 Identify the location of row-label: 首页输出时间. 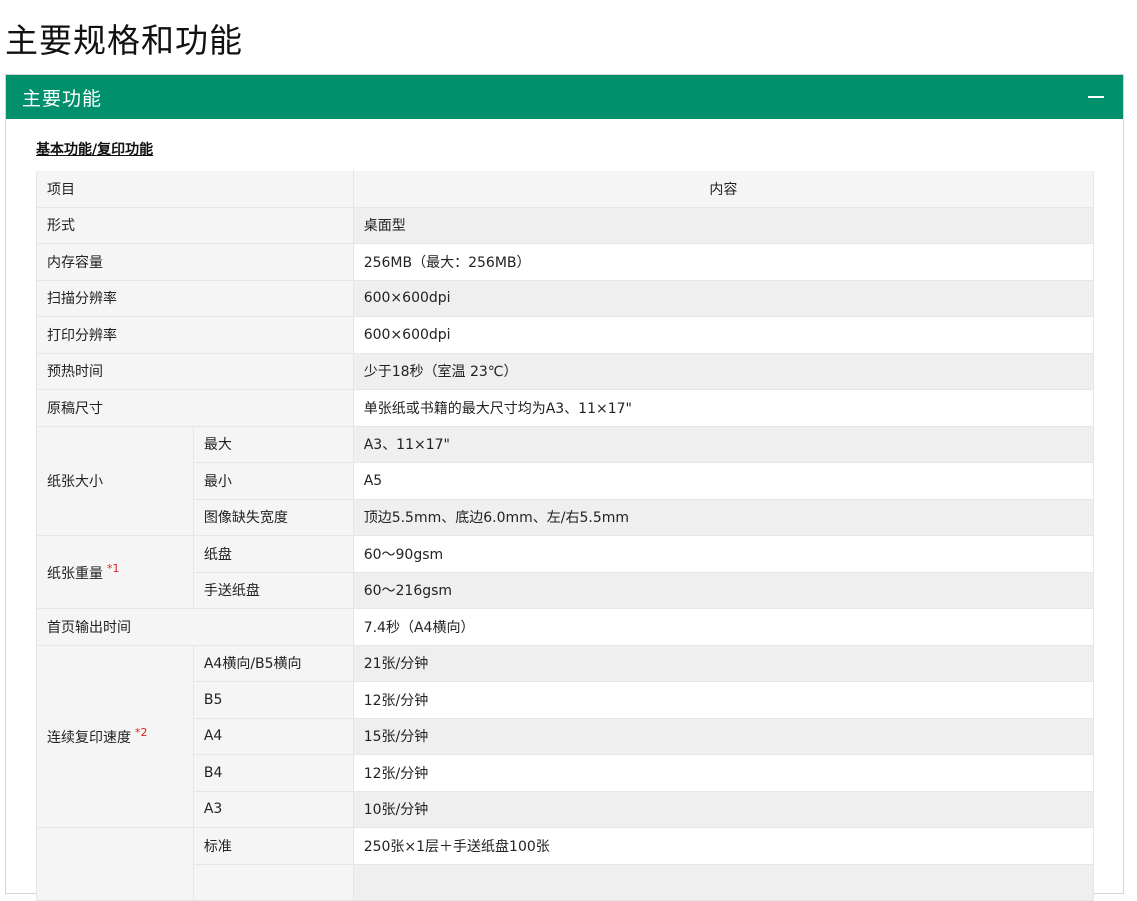
(195, 627).